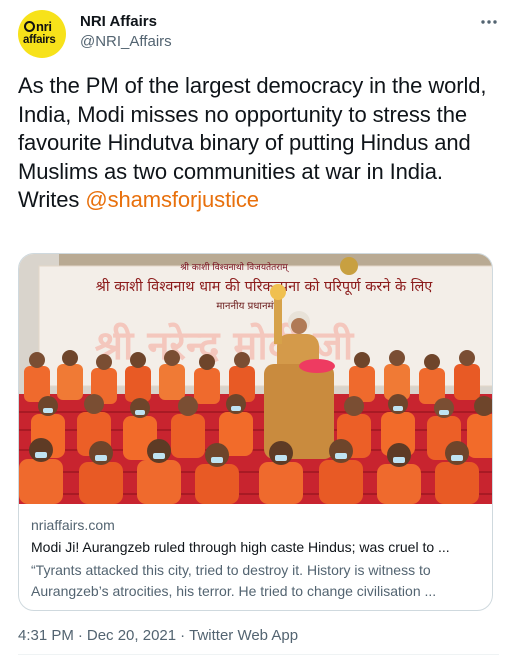 Image resolution: width=517 pixels, height=655 pixels. Describe the element at coordinates (131, 635) in the screenshot. I see `tweet-date: Dec 20, 2021` at that location.